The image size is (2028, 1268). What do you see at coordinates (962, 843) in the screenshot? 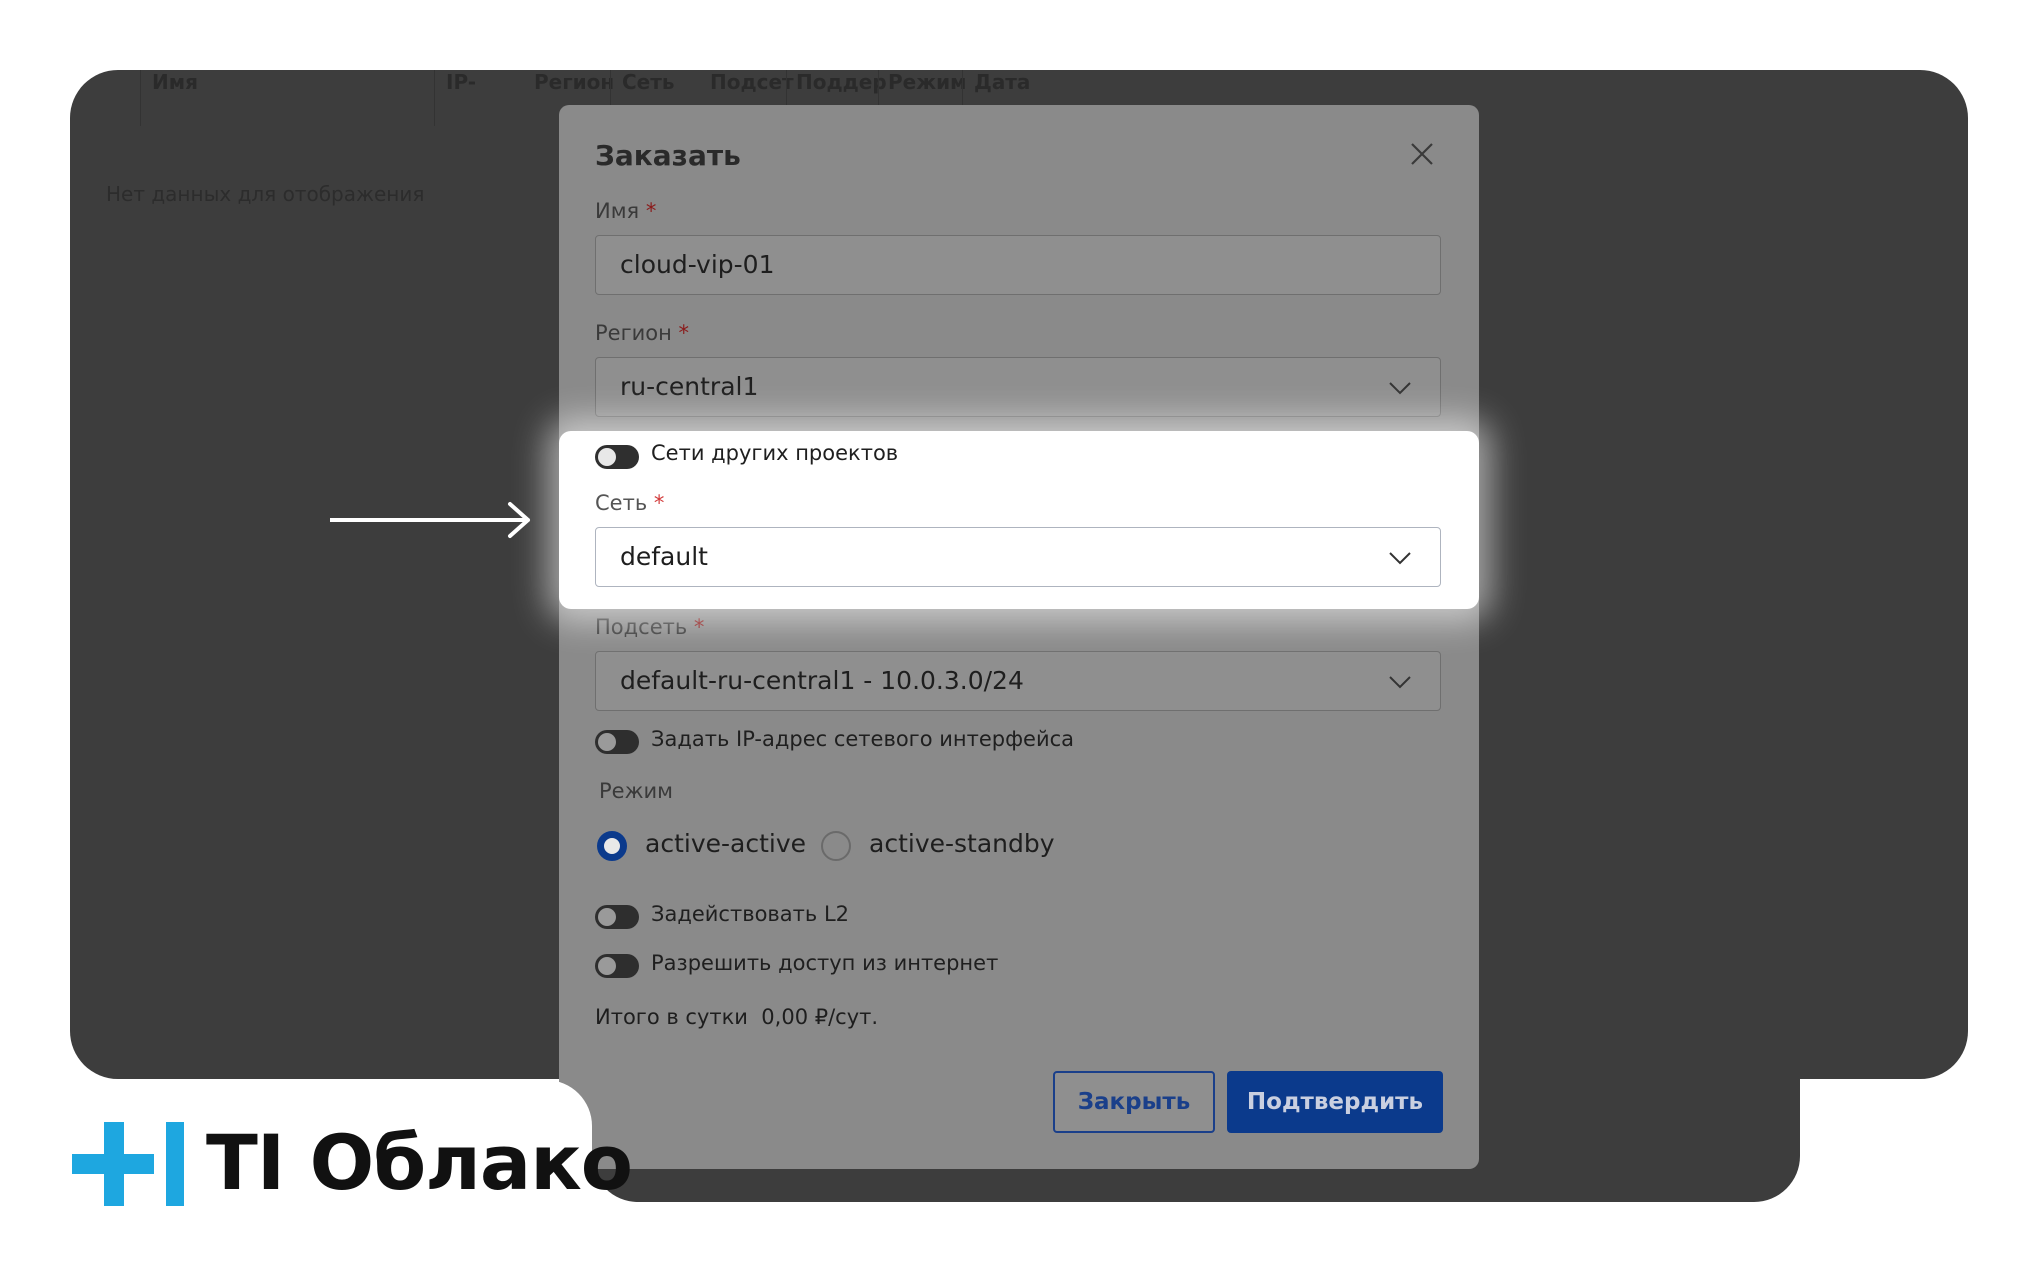
I see `radio-active-standby-label: active-standby` at bounding box center [962, 843].